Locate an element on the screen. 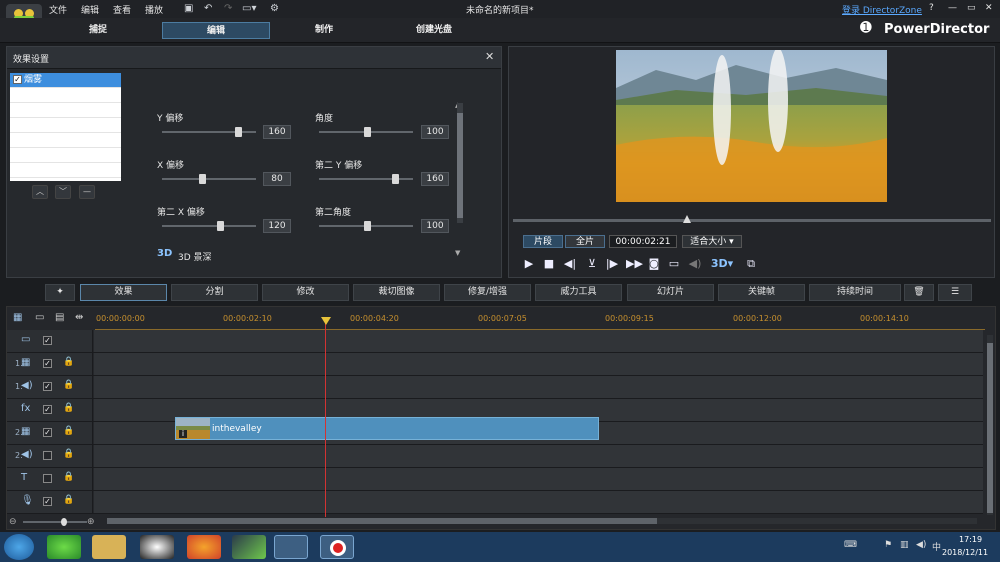  effect-checkbox: ✓ is located at coordinates (17, 79).